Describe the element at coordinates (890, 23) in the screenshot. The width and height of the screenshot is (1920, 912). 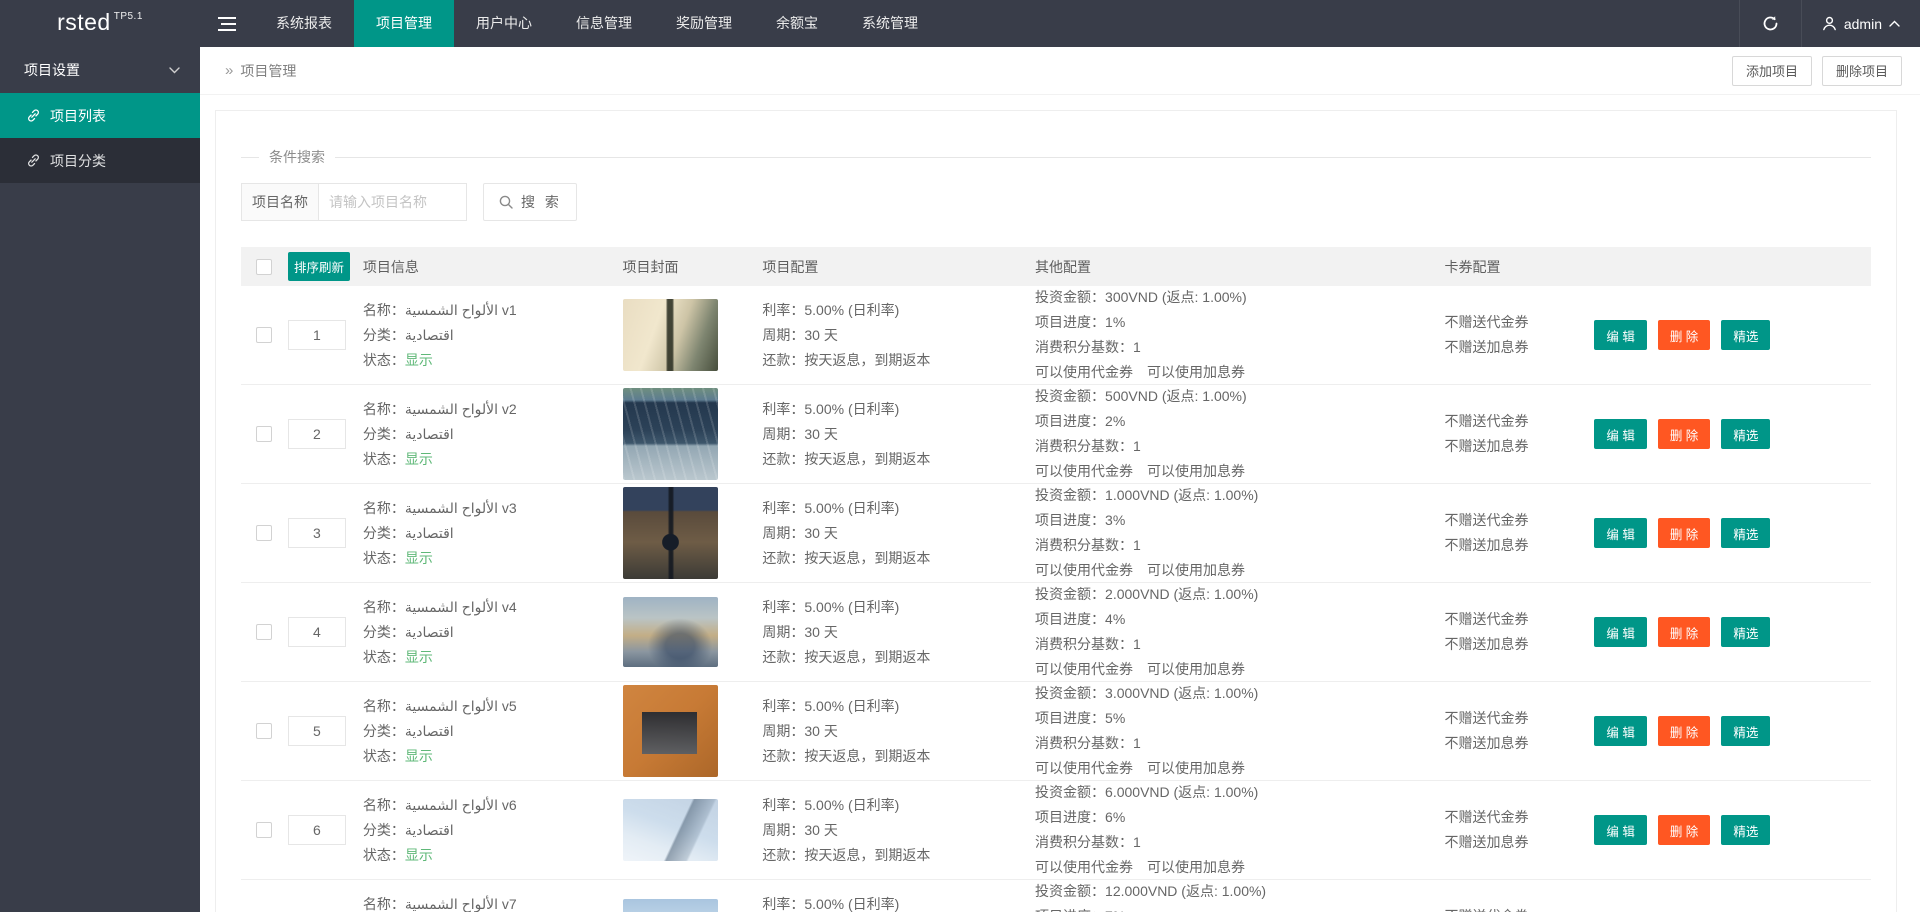
I see `nav-item-system-management: 系统管理` at that location.